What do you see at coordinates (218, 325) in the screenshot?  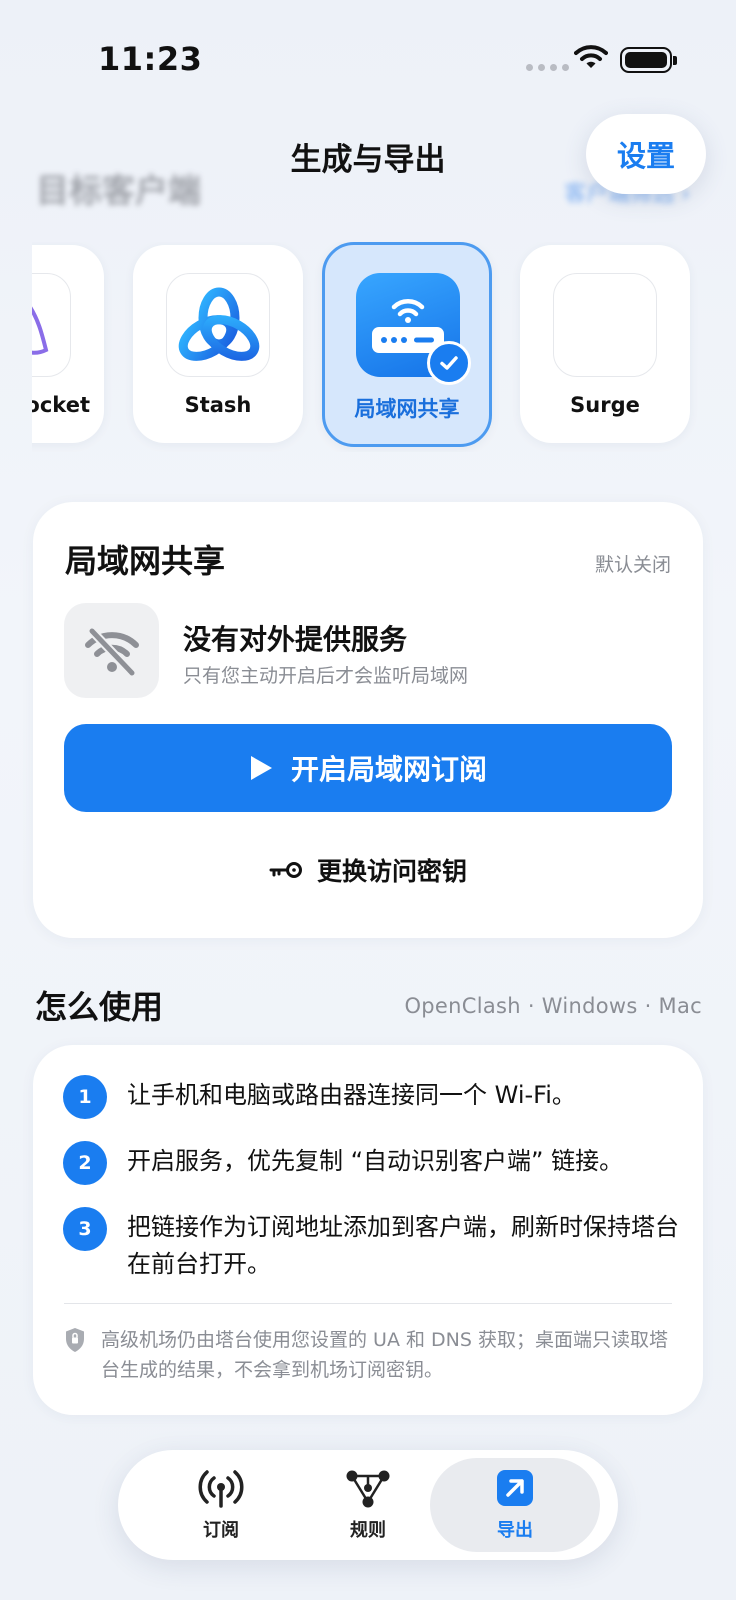 I see `stash-icon` at bounding box center [218, 325].